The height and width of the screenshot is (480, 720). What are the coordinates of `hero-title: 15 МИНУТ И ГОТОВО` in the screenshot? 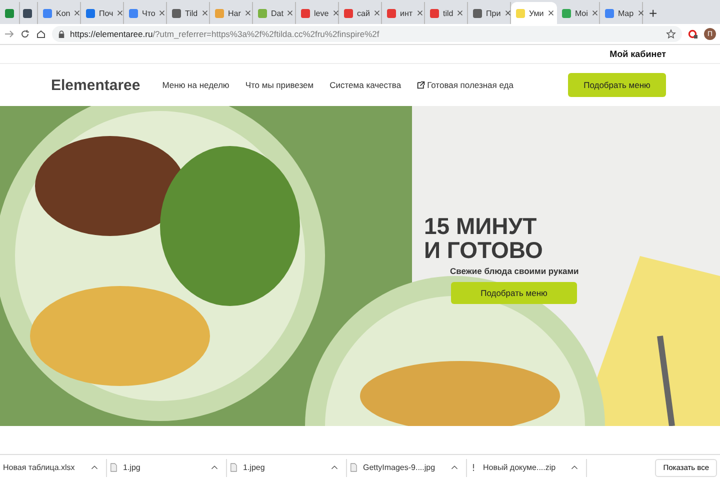 It's located at (483, 238).